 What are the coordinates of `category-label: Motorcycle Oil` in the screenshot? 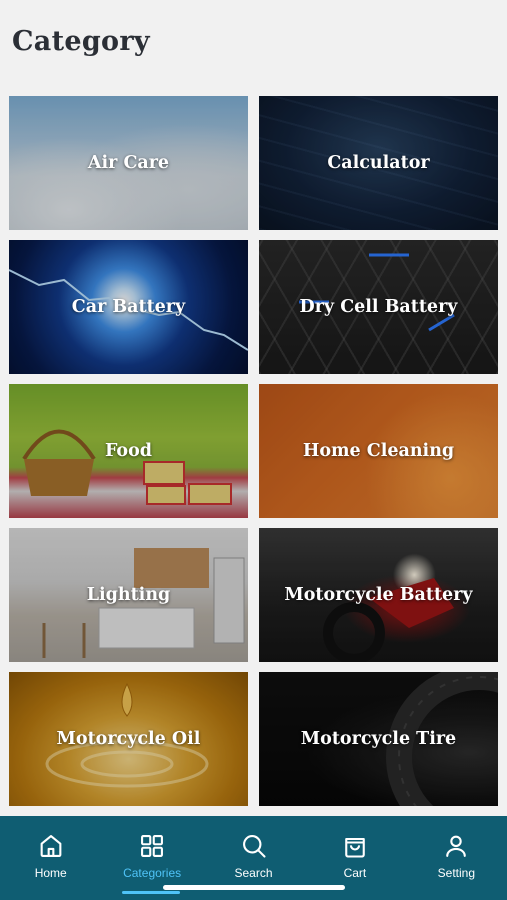 It's located at (128, 739).